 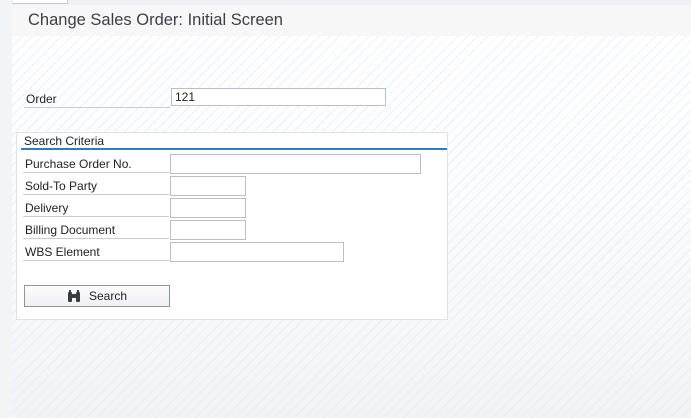 I want to click on toolbar-tab, so click(x=40, y=2).